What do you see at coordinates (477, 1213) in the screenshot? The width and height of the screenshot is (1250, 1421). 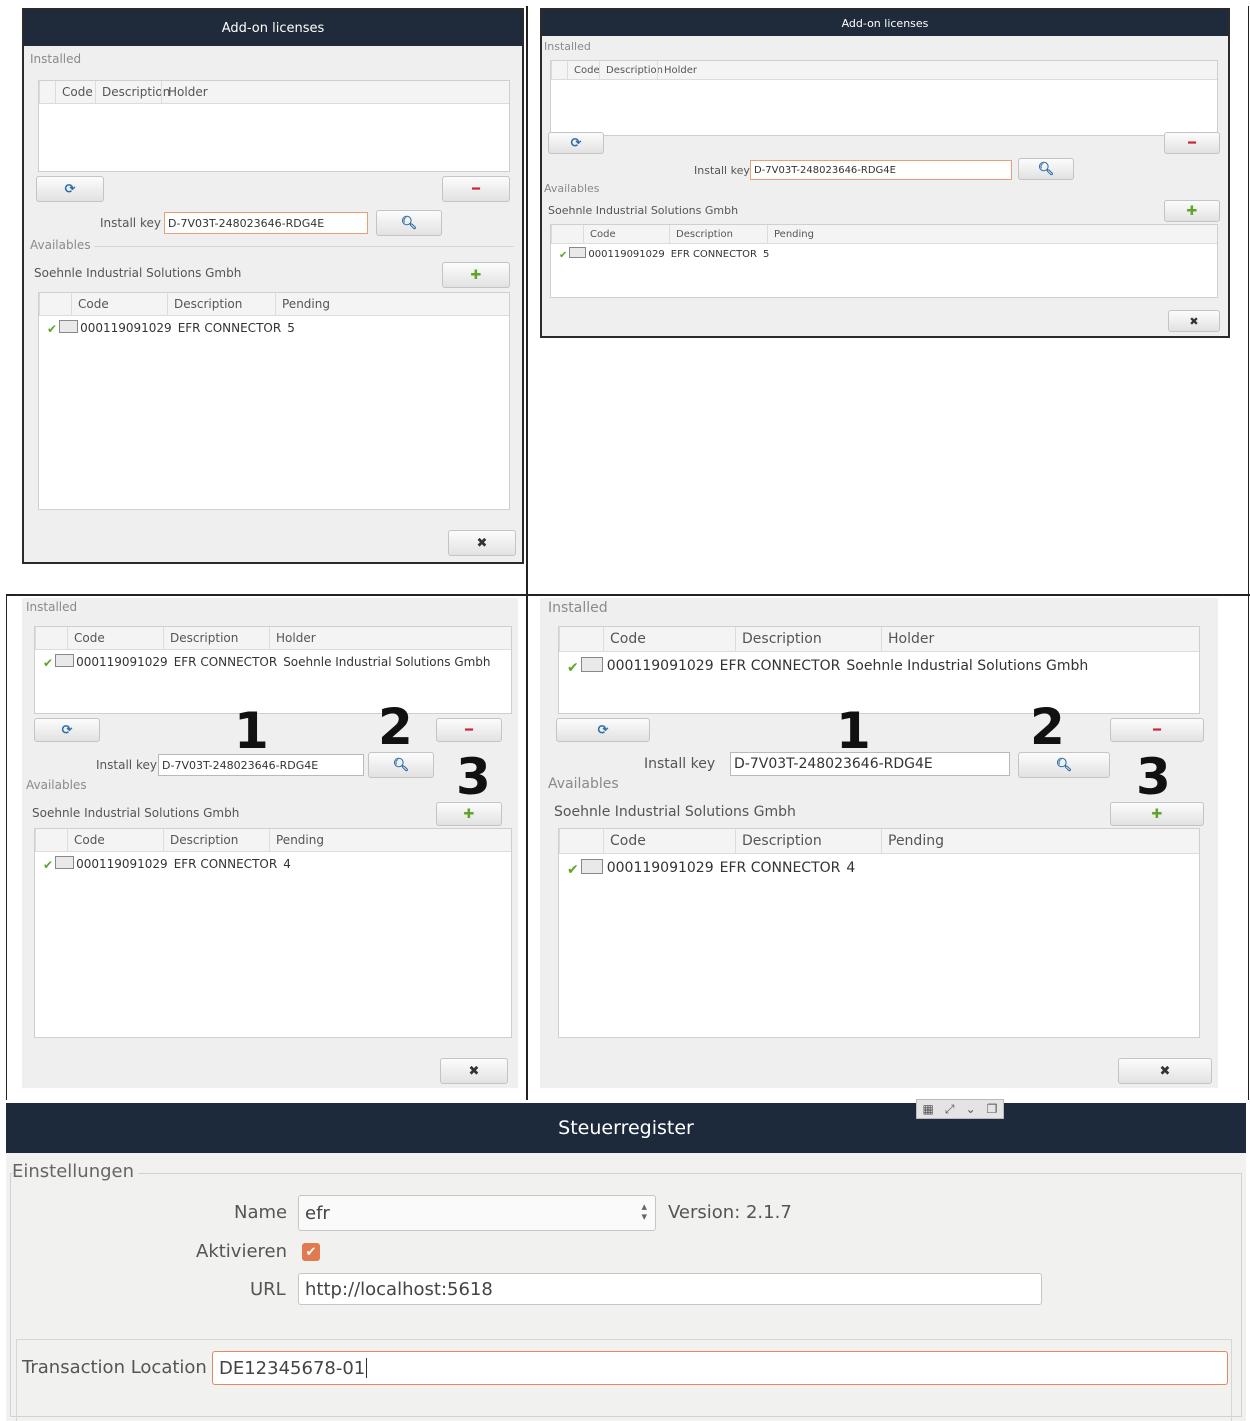 I see `name-select: efr ▴ ▾` at bounding box center [477, 1213].